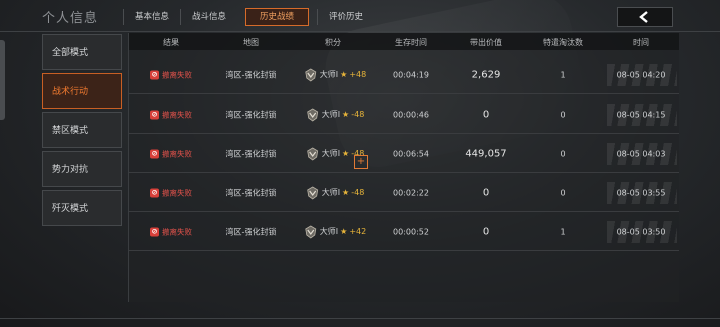 The width and height of the screenshot is (720, 327). Describe the element at coordinates (358, 74) in the screenshot. I see `score-delta: +48` at that location.